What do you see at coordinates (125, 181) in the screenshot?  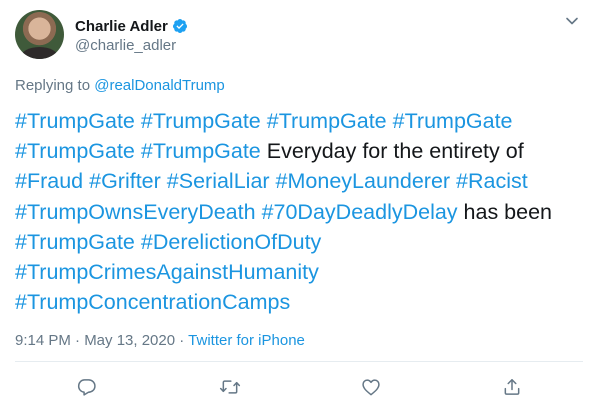 I see `hashtag-link: #Grifter` at bounding box center [125, 181].